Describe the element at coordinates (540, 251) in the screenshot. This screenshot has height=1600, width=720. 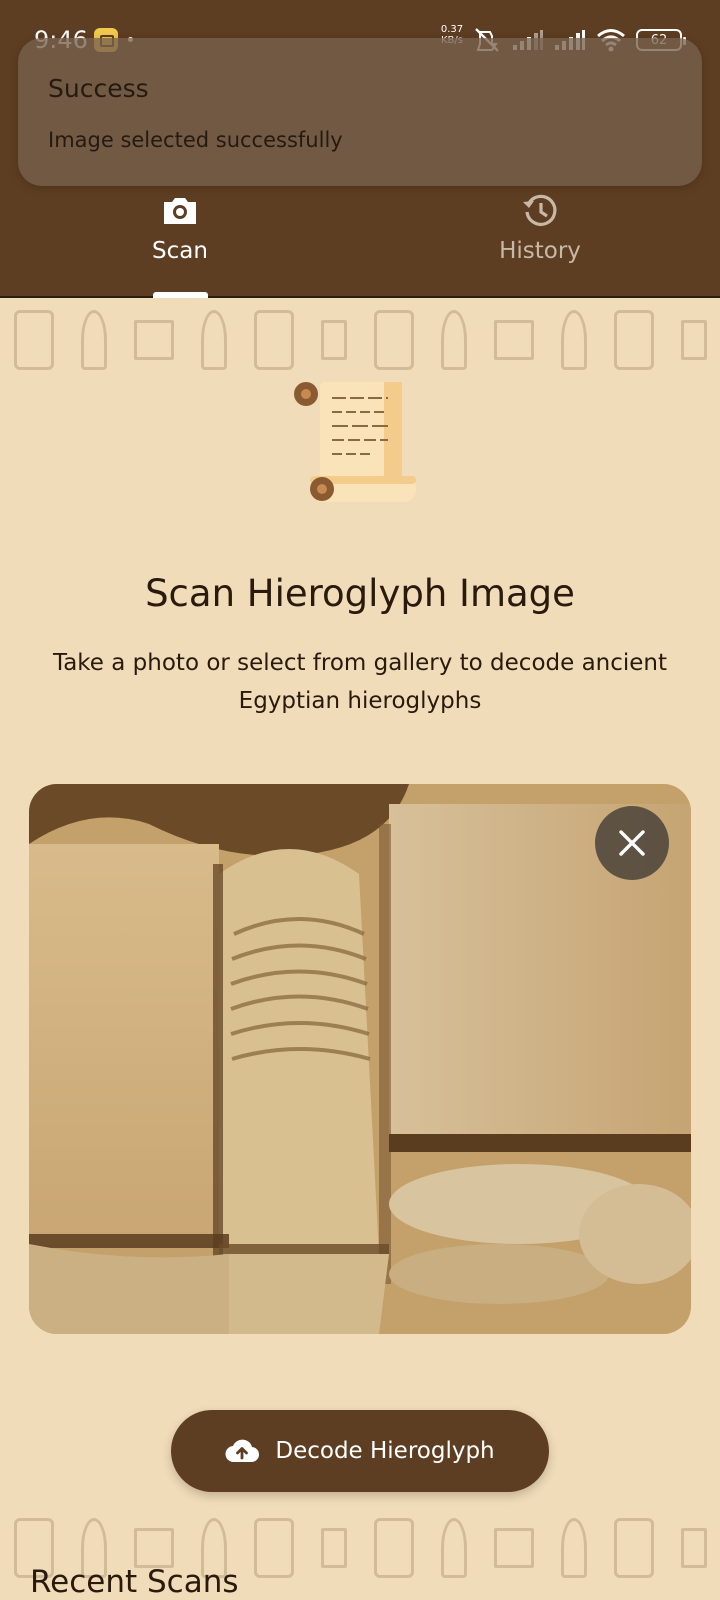
I see `tab-history-label: History` at that location.